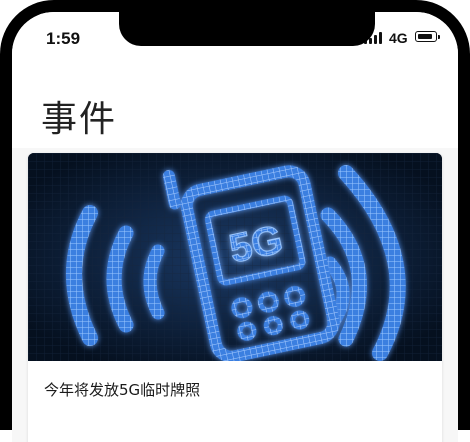 The width and height of the screenshot is (470, 442). Describe the element at coordinates (427, 36) in the screenshot. I see `battery-icon` at that location.